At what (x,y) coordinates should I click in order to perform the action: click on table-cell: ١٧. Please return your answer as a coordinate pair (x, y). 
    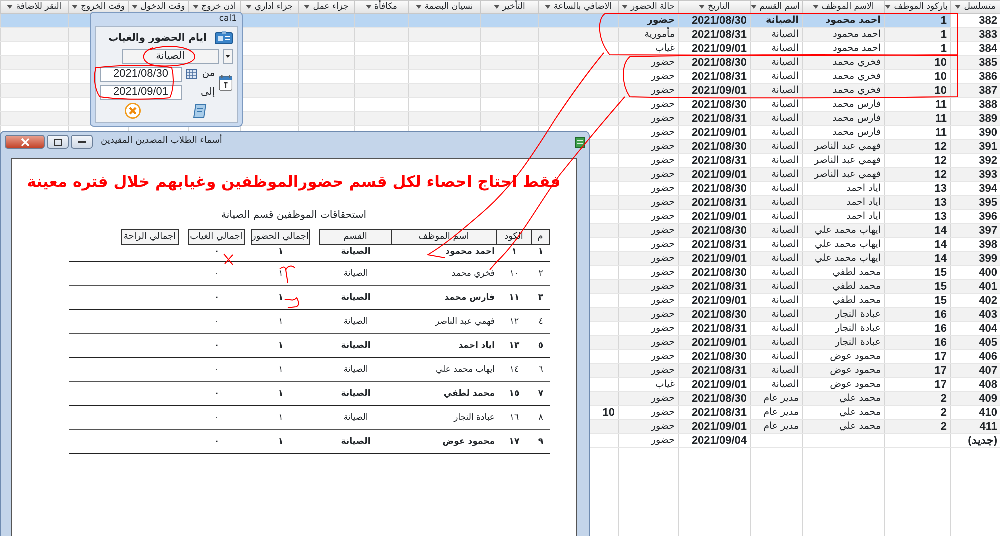
    Looking at the image, I should click on (514, 442).